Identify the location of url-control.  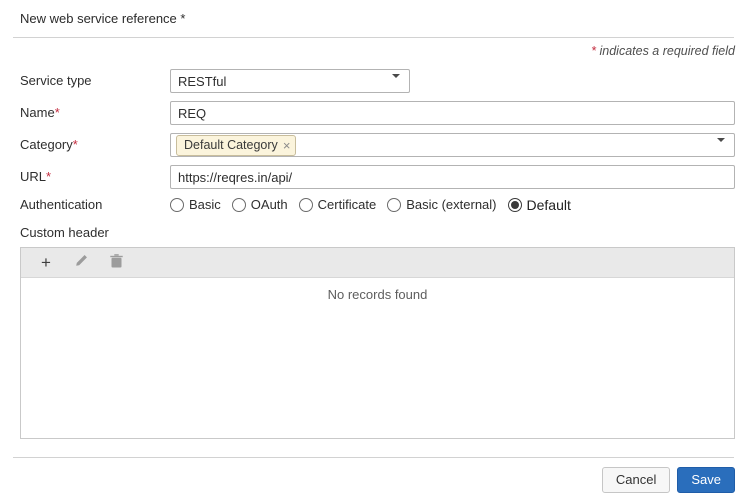
(452, 177).